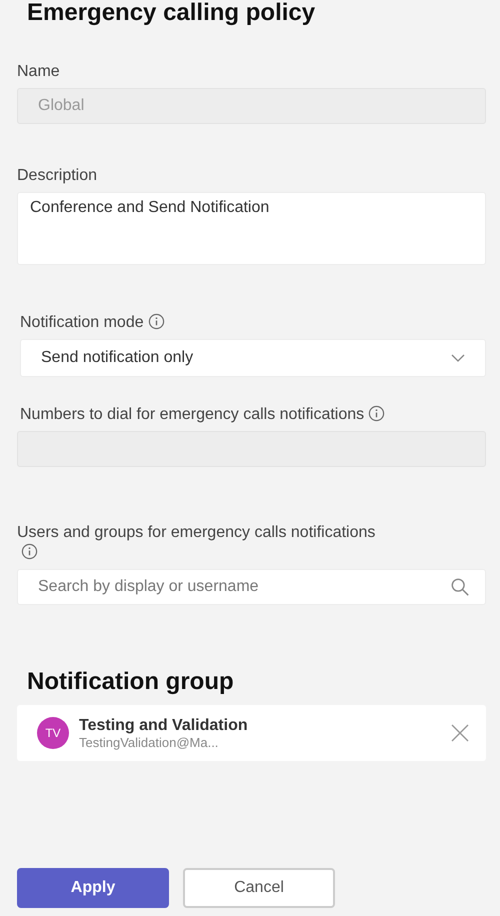 Image resolution: width=500 pixels, height=916 pixels. I want to click on apply-button: Apply, so click(93, 888).